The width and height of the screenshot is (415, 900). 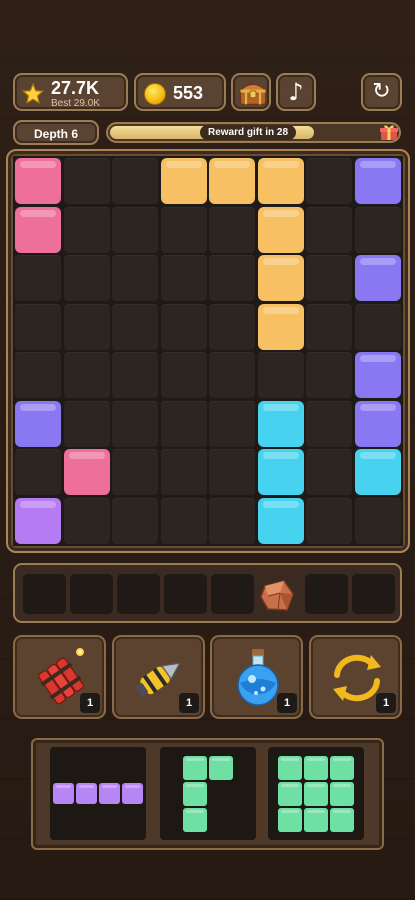 What do you see at coordinates (188, 93) in the screenshot?
I see `coin-count: 553` at bounding box center [188, 93].